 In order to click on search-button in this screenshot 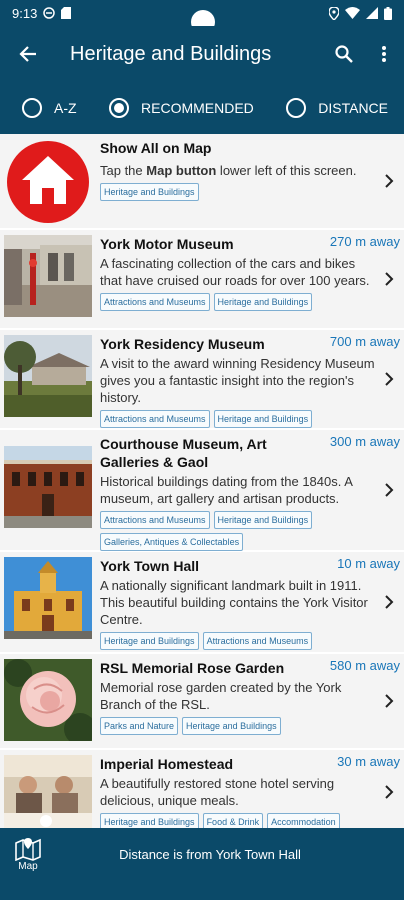, I will do `click(344, 54)`.